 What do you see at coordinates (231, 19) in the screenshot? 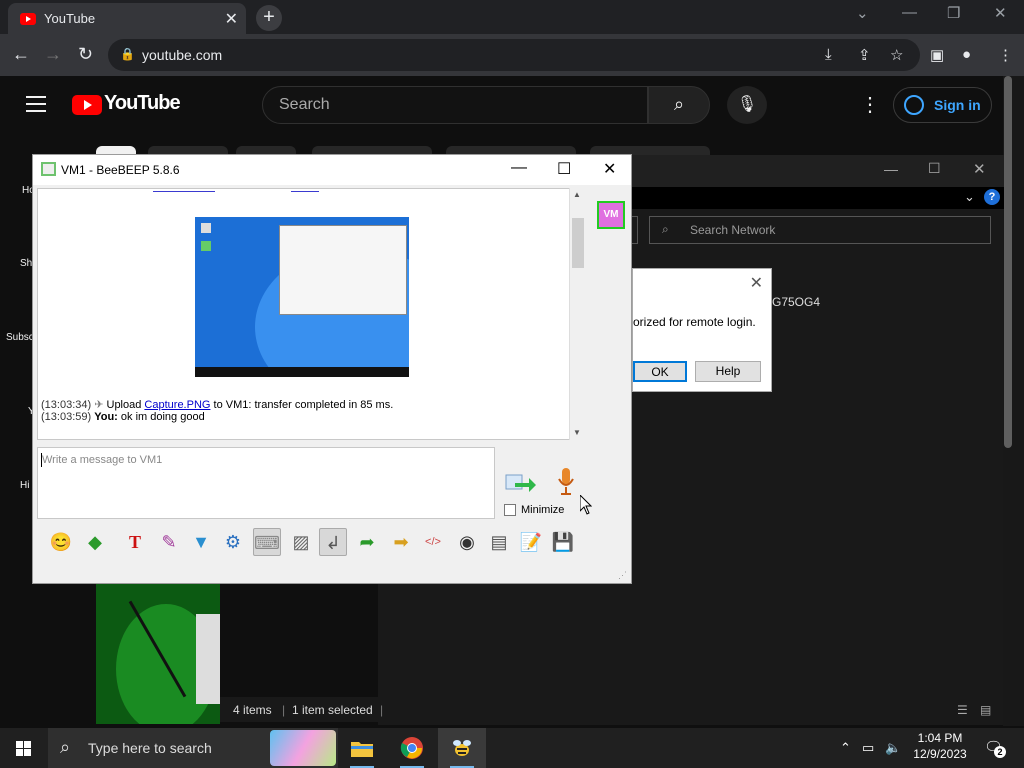
I see `tab-close-icon: ✕` at bounding box center [231, 19].